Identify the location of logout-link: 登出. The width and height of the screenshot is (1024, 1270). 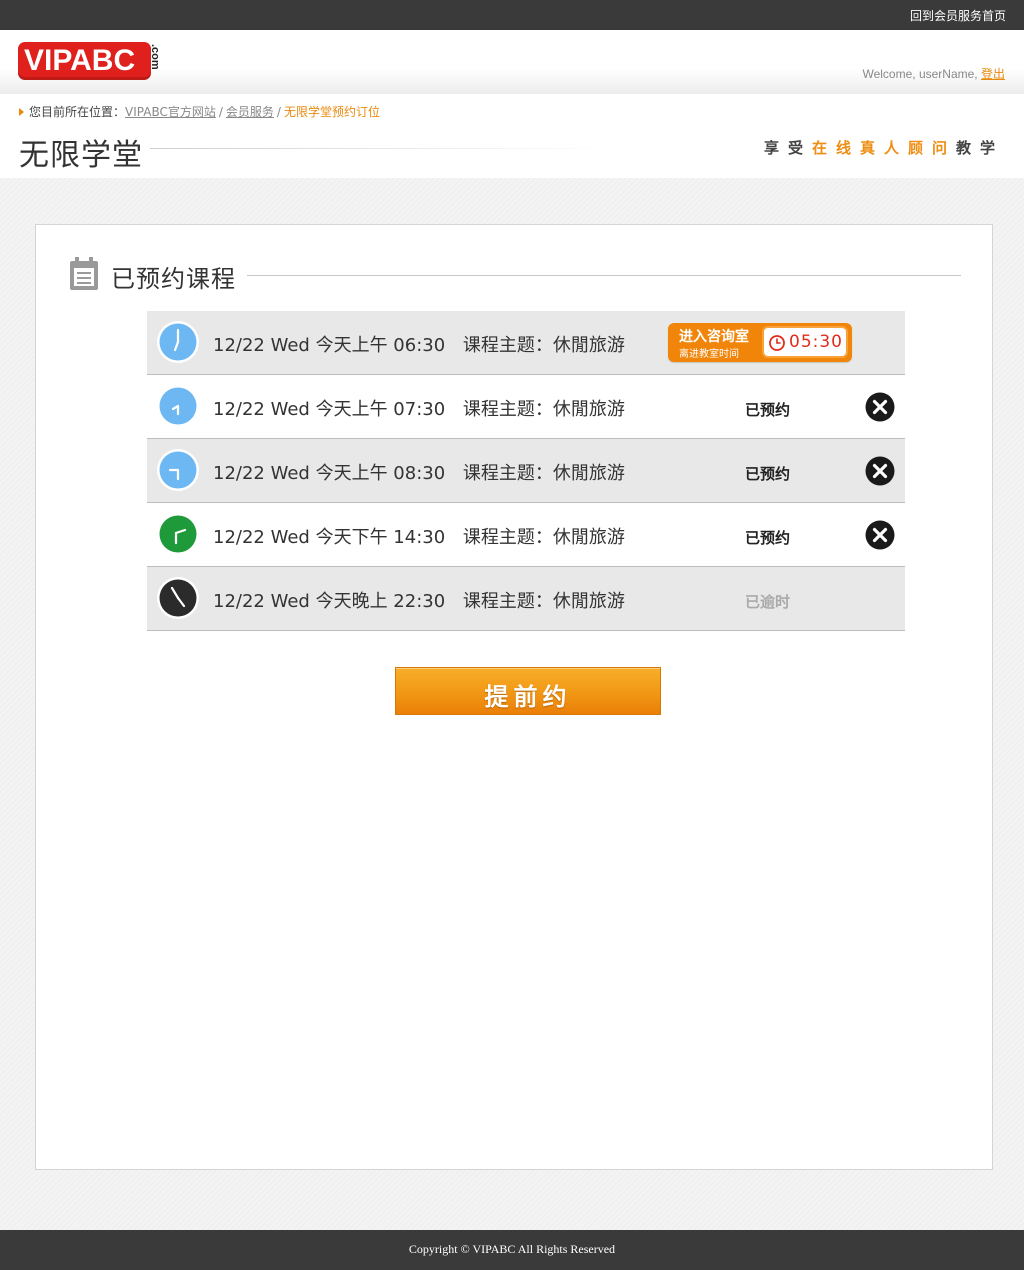
(993, 74).